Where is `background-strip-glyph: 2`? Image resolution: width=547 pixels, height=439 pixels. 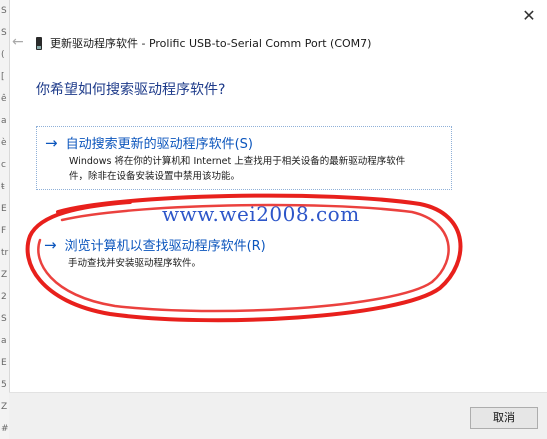
background-strip-glyph: 2 is located at coordinates (4, 297).